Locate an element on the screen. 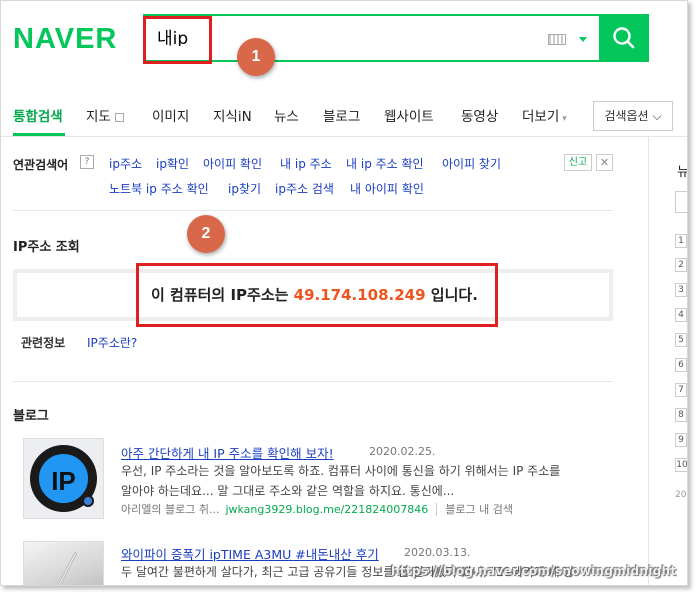  post-thumbnail is located at coordinates (63, 563).